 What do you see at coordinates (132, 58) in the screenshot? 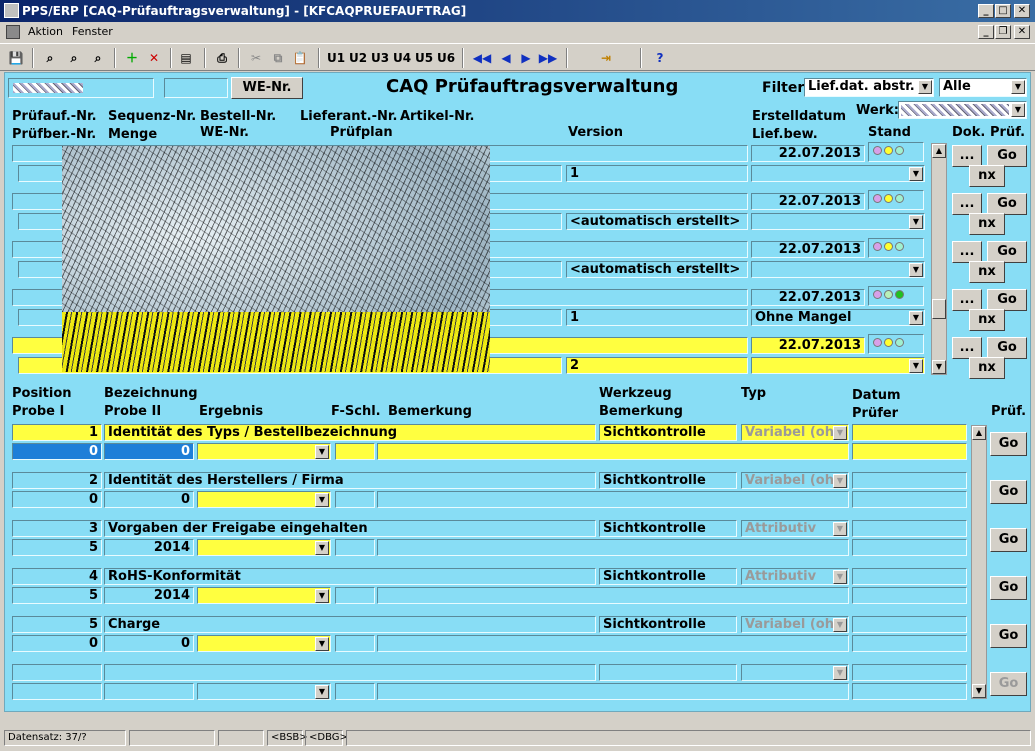
I see `insert-record-icon: ＋` at bounding box center [132, 58].